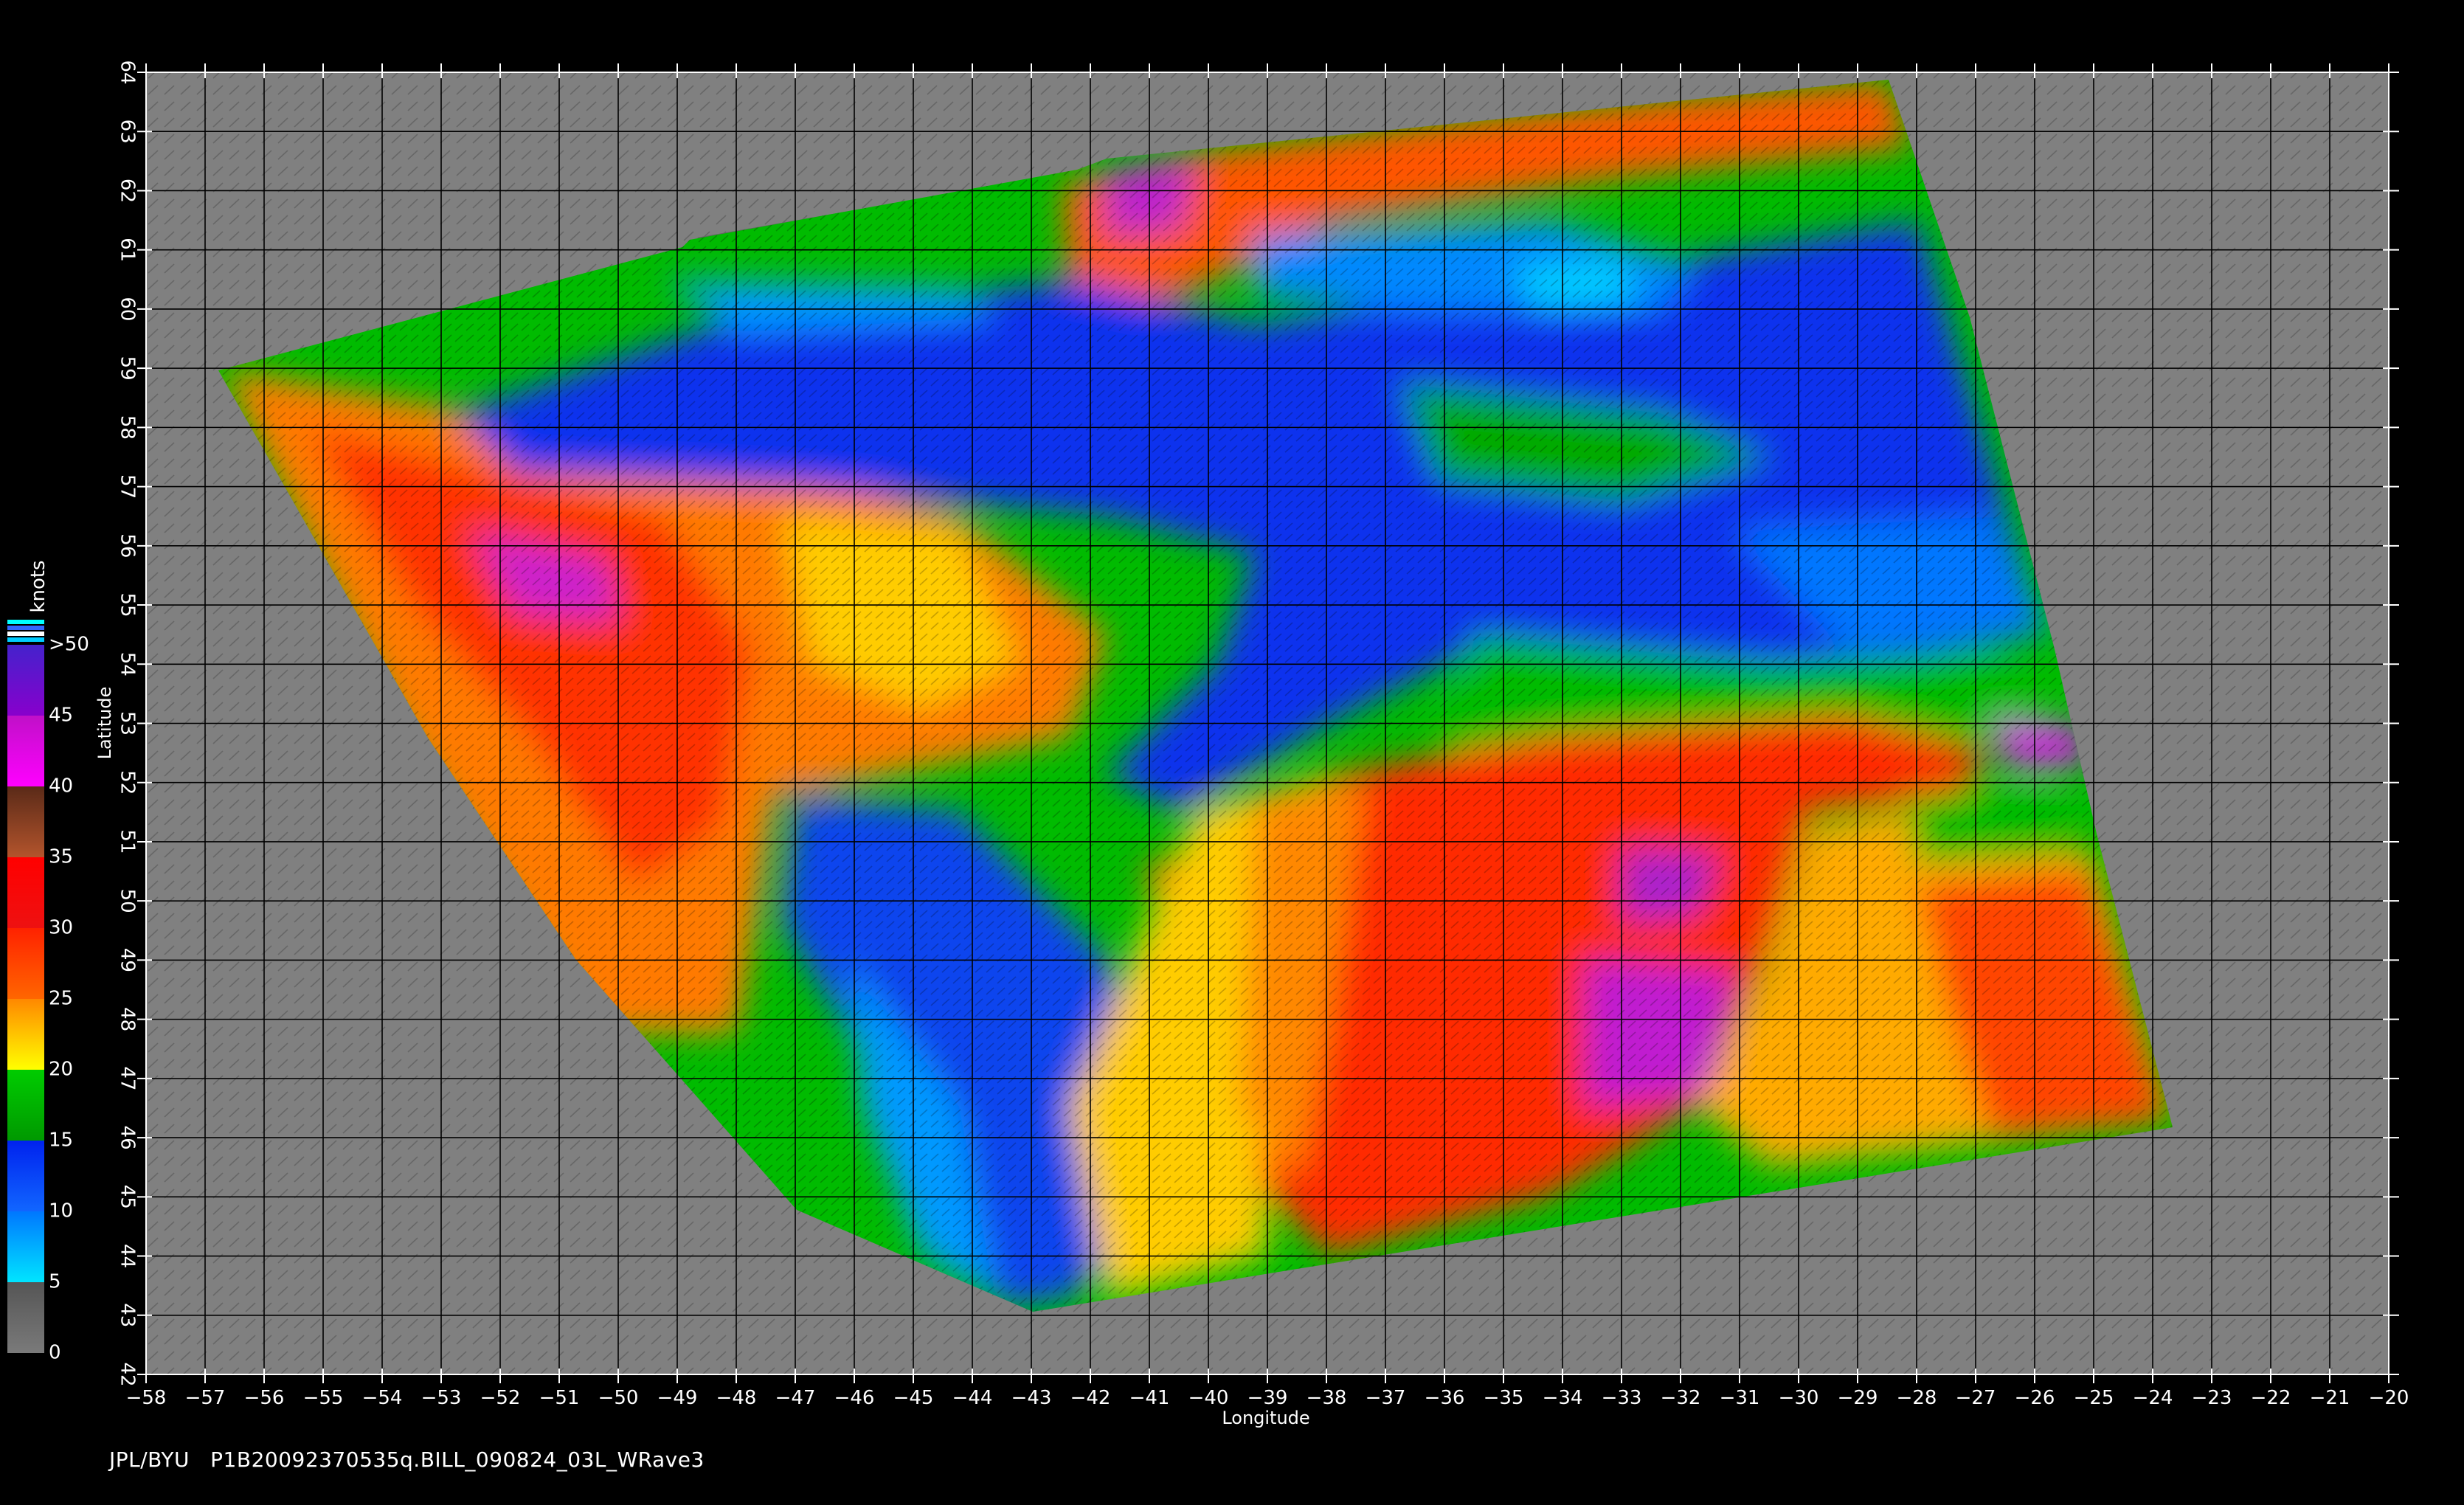 The height and width of the screenshot is (1505, 2464). Describe the element at coordinates (1208, 1398) in the screenshot. I see `lon-tick-label: −40` at that location.